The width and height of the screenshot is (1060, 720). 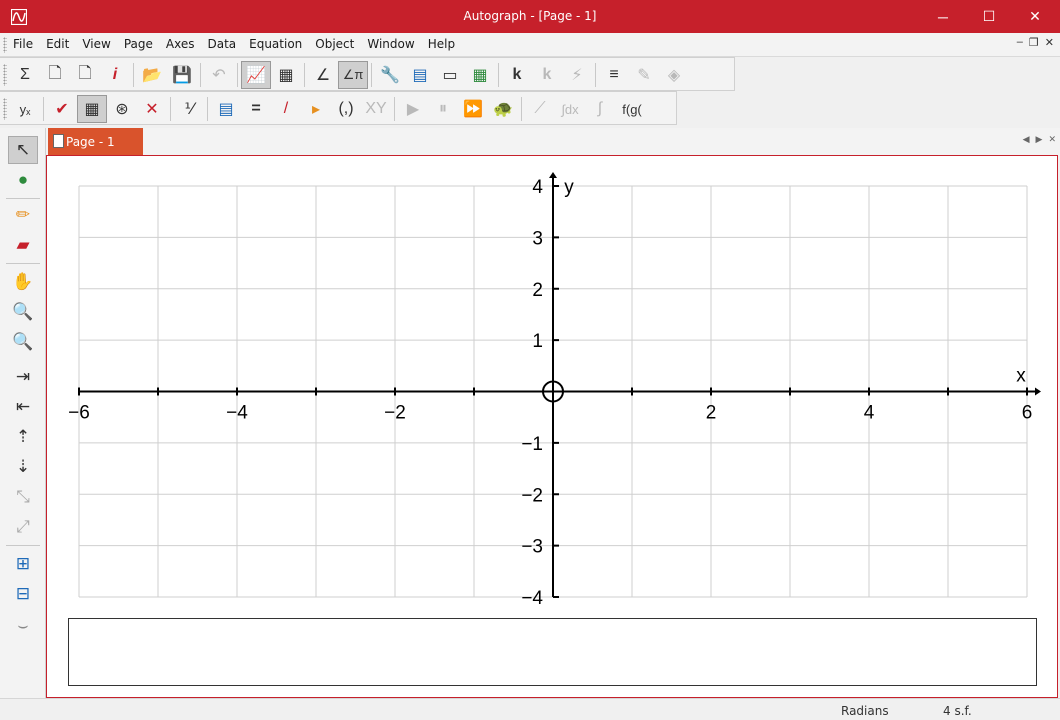 What do you see at coordinates (23, 215) in the screenshot?
I see `pencil-icon: ✏` at bounding box center [23, 215].